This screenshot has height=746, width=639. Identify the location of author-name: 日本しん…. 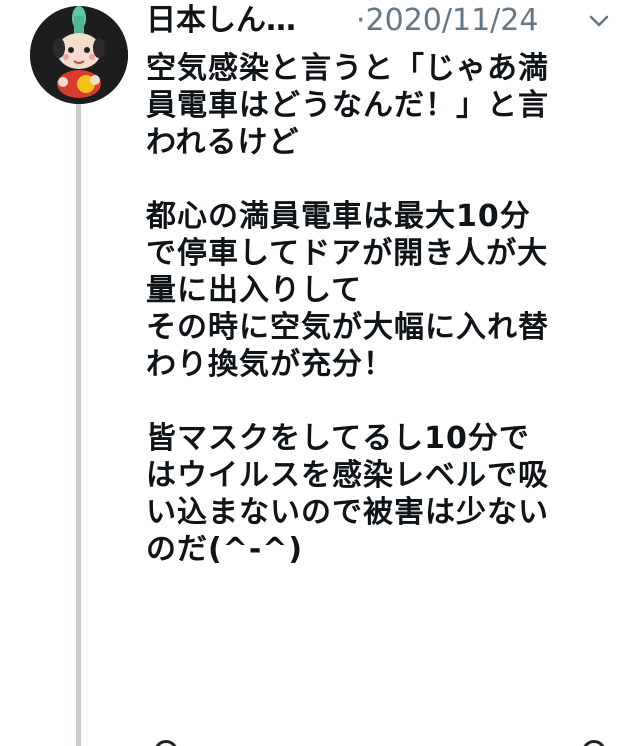
(221, 21).